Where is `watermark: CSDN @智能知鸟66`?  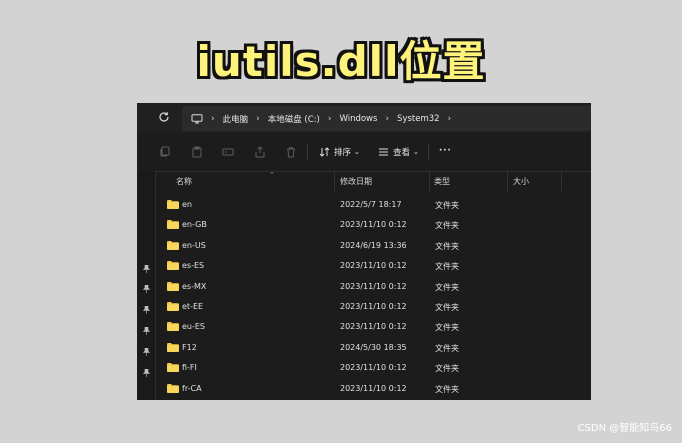 watermark: CSDN @智能知鸟66 is located at coordinates (624, 428).